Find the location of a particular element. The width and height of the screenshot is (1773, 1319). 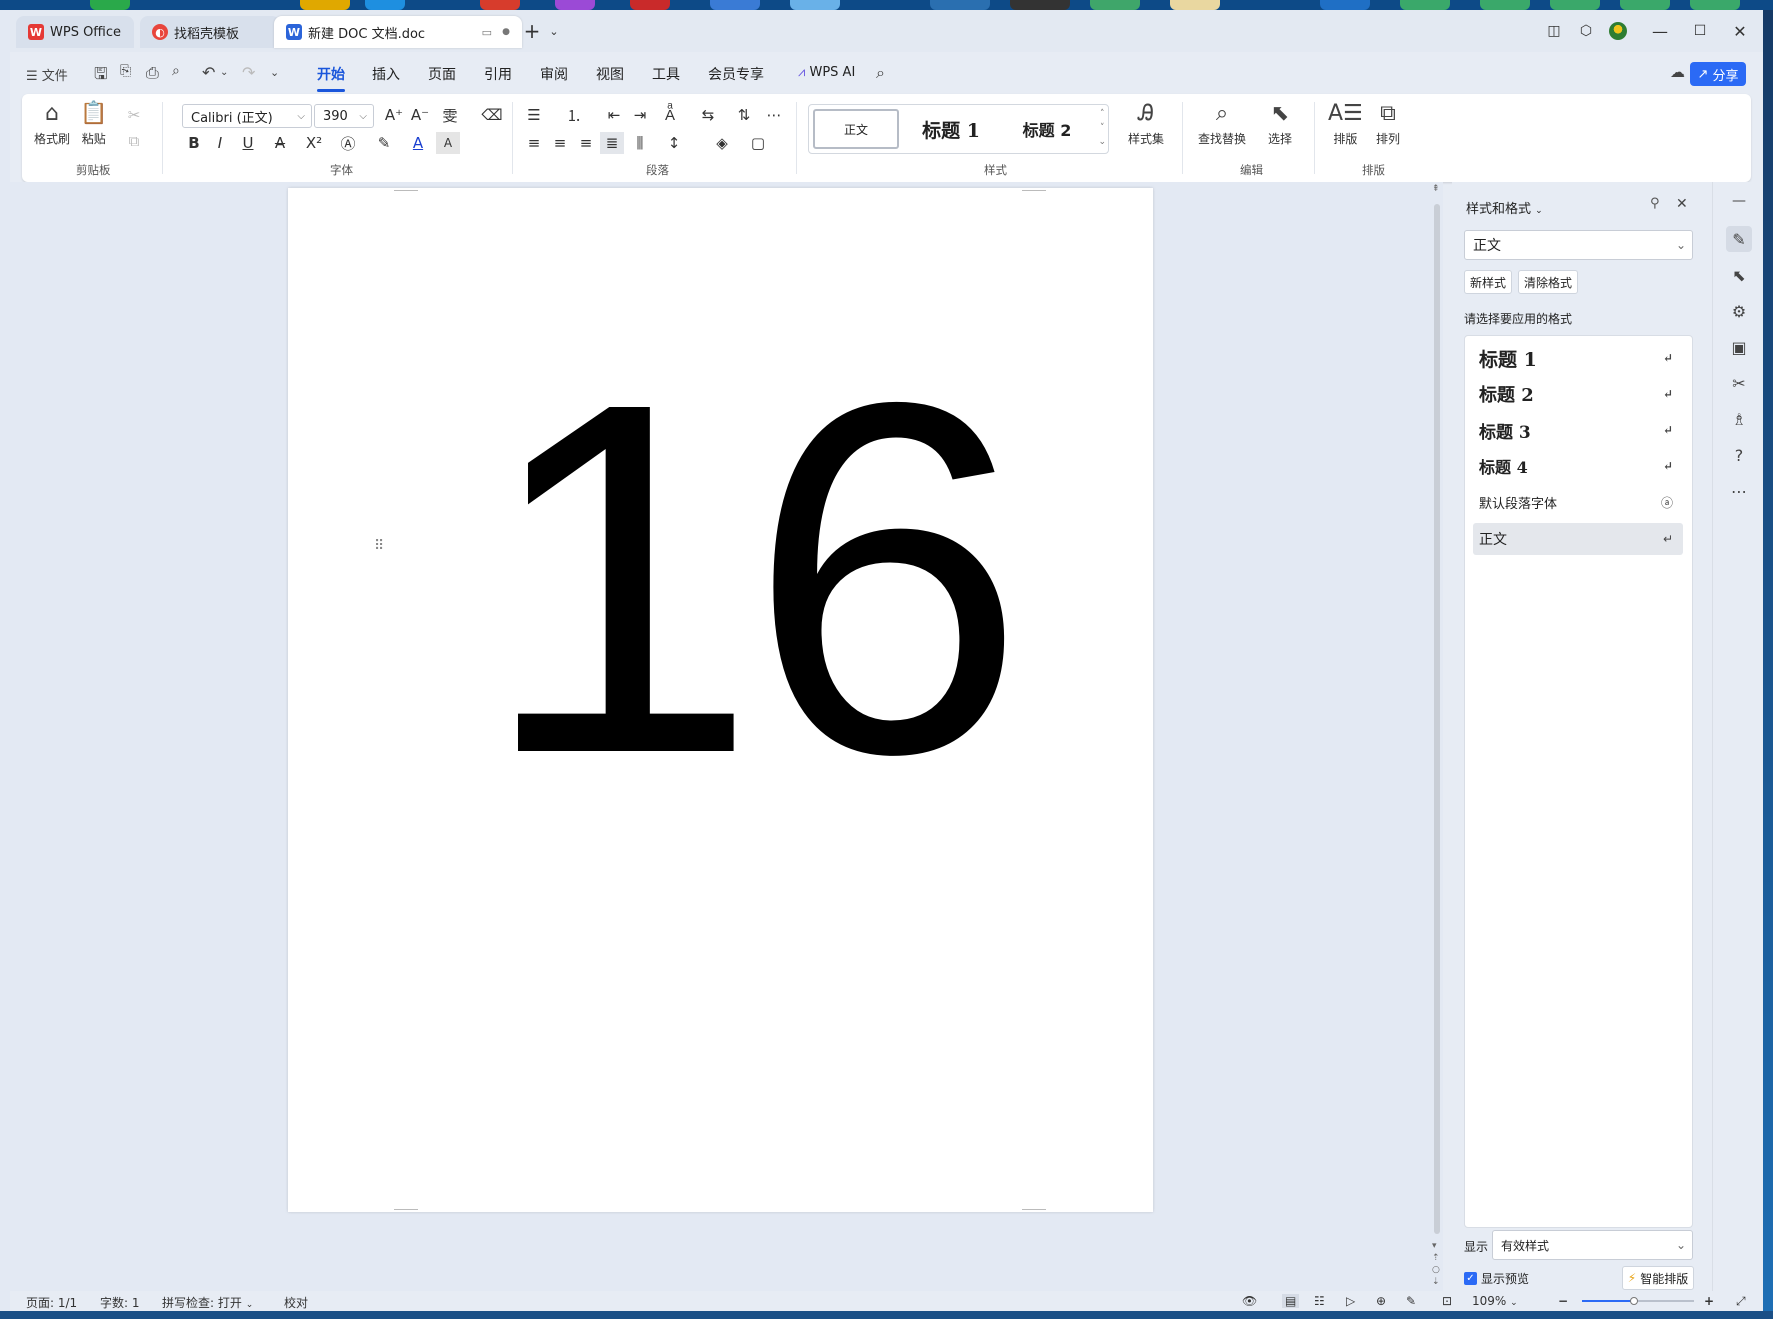

close-icon: ✕ is located at coordinates (1740, 31).